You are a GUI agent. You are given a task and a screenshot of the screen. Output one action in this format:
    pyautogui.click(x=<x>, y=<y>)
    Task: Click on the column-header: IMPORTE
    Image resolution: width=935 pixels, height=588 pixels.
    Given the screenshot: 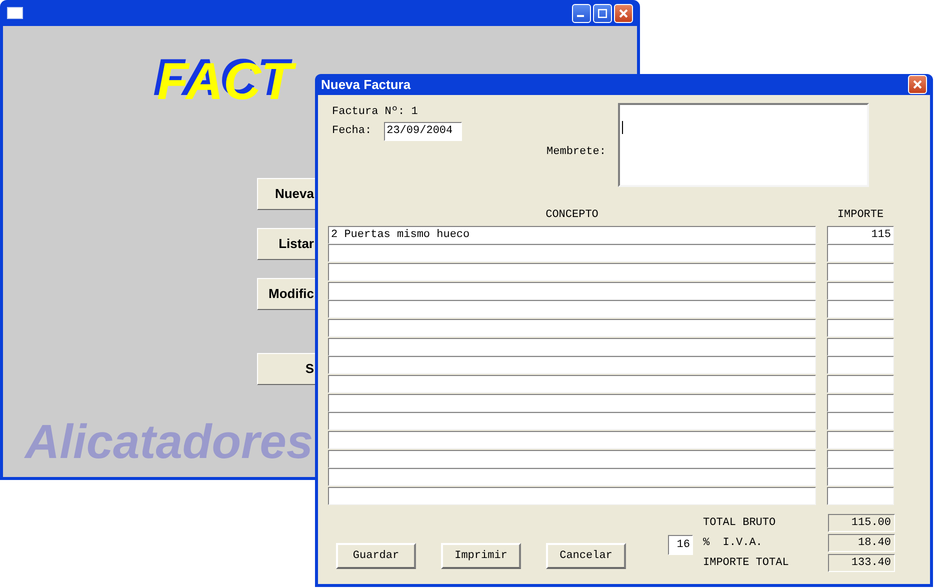 What is the action you would take?
    pyautogui.click(x=860, y=215)
    